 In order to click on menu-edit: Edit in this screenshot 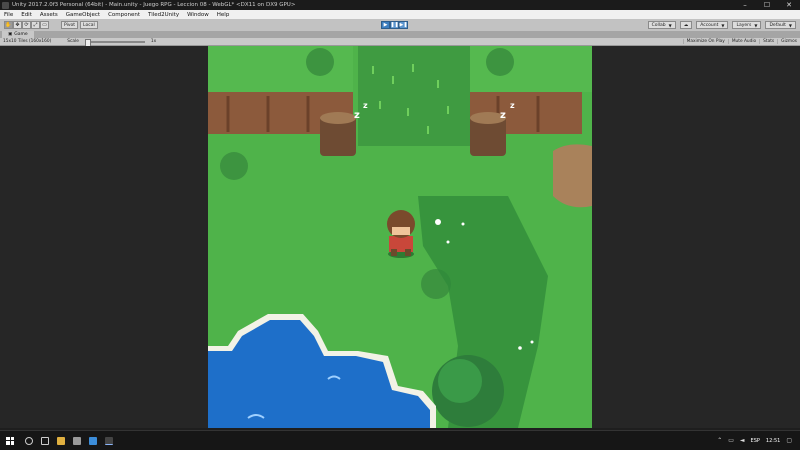, I will do `click(26, 15)`.